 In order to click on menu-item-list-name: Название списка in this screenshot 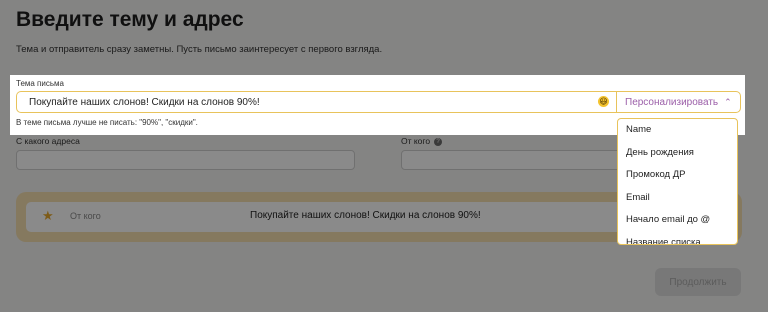, I will do `click(677, 238)`.